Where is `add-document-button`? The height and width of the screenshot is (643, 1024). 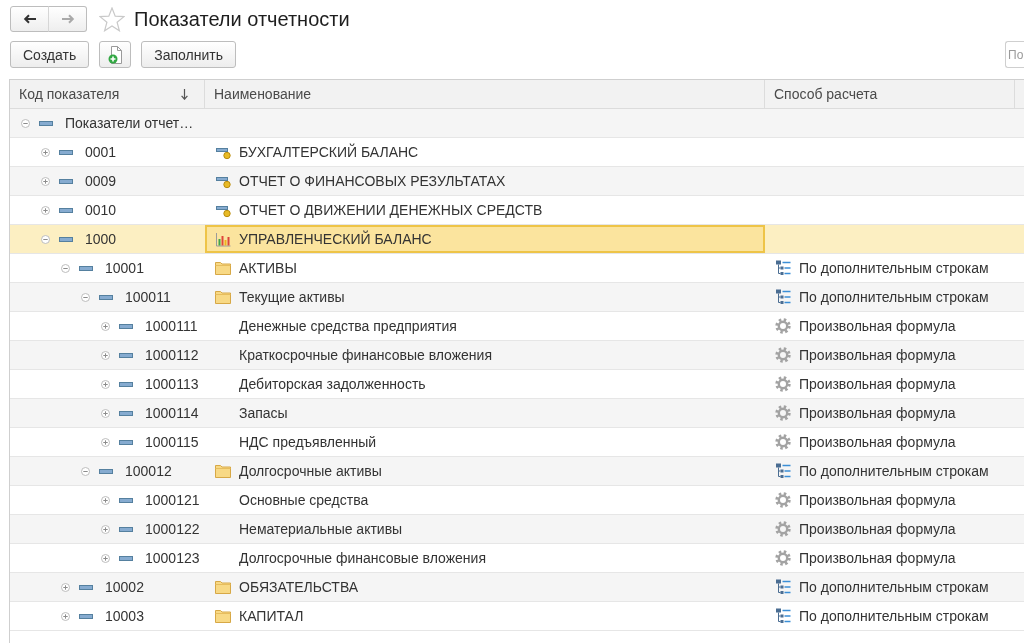 add-document-button is located at coordinates (115, 54).